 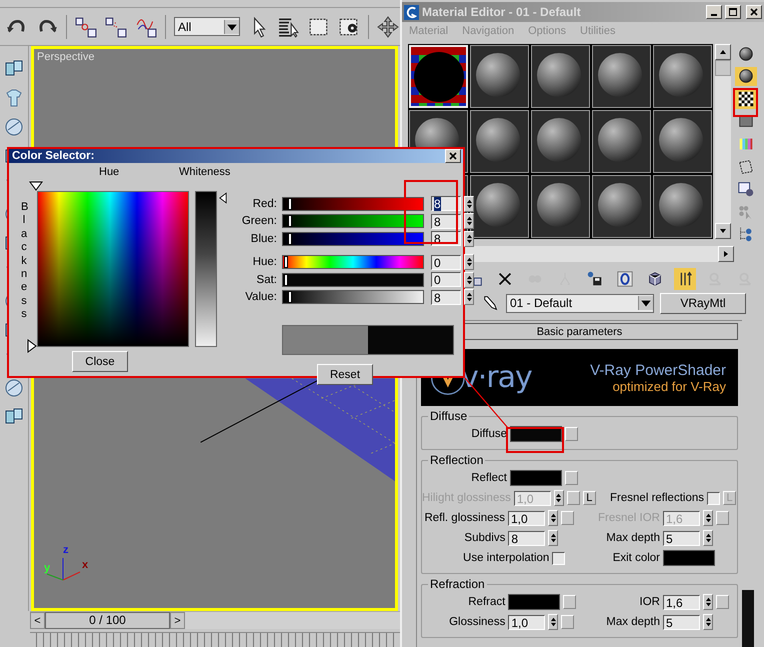 What do you see at coordinates (685, 279) in the screenshot?
I see `result-tool-icon` at bounding box center [685, 279].